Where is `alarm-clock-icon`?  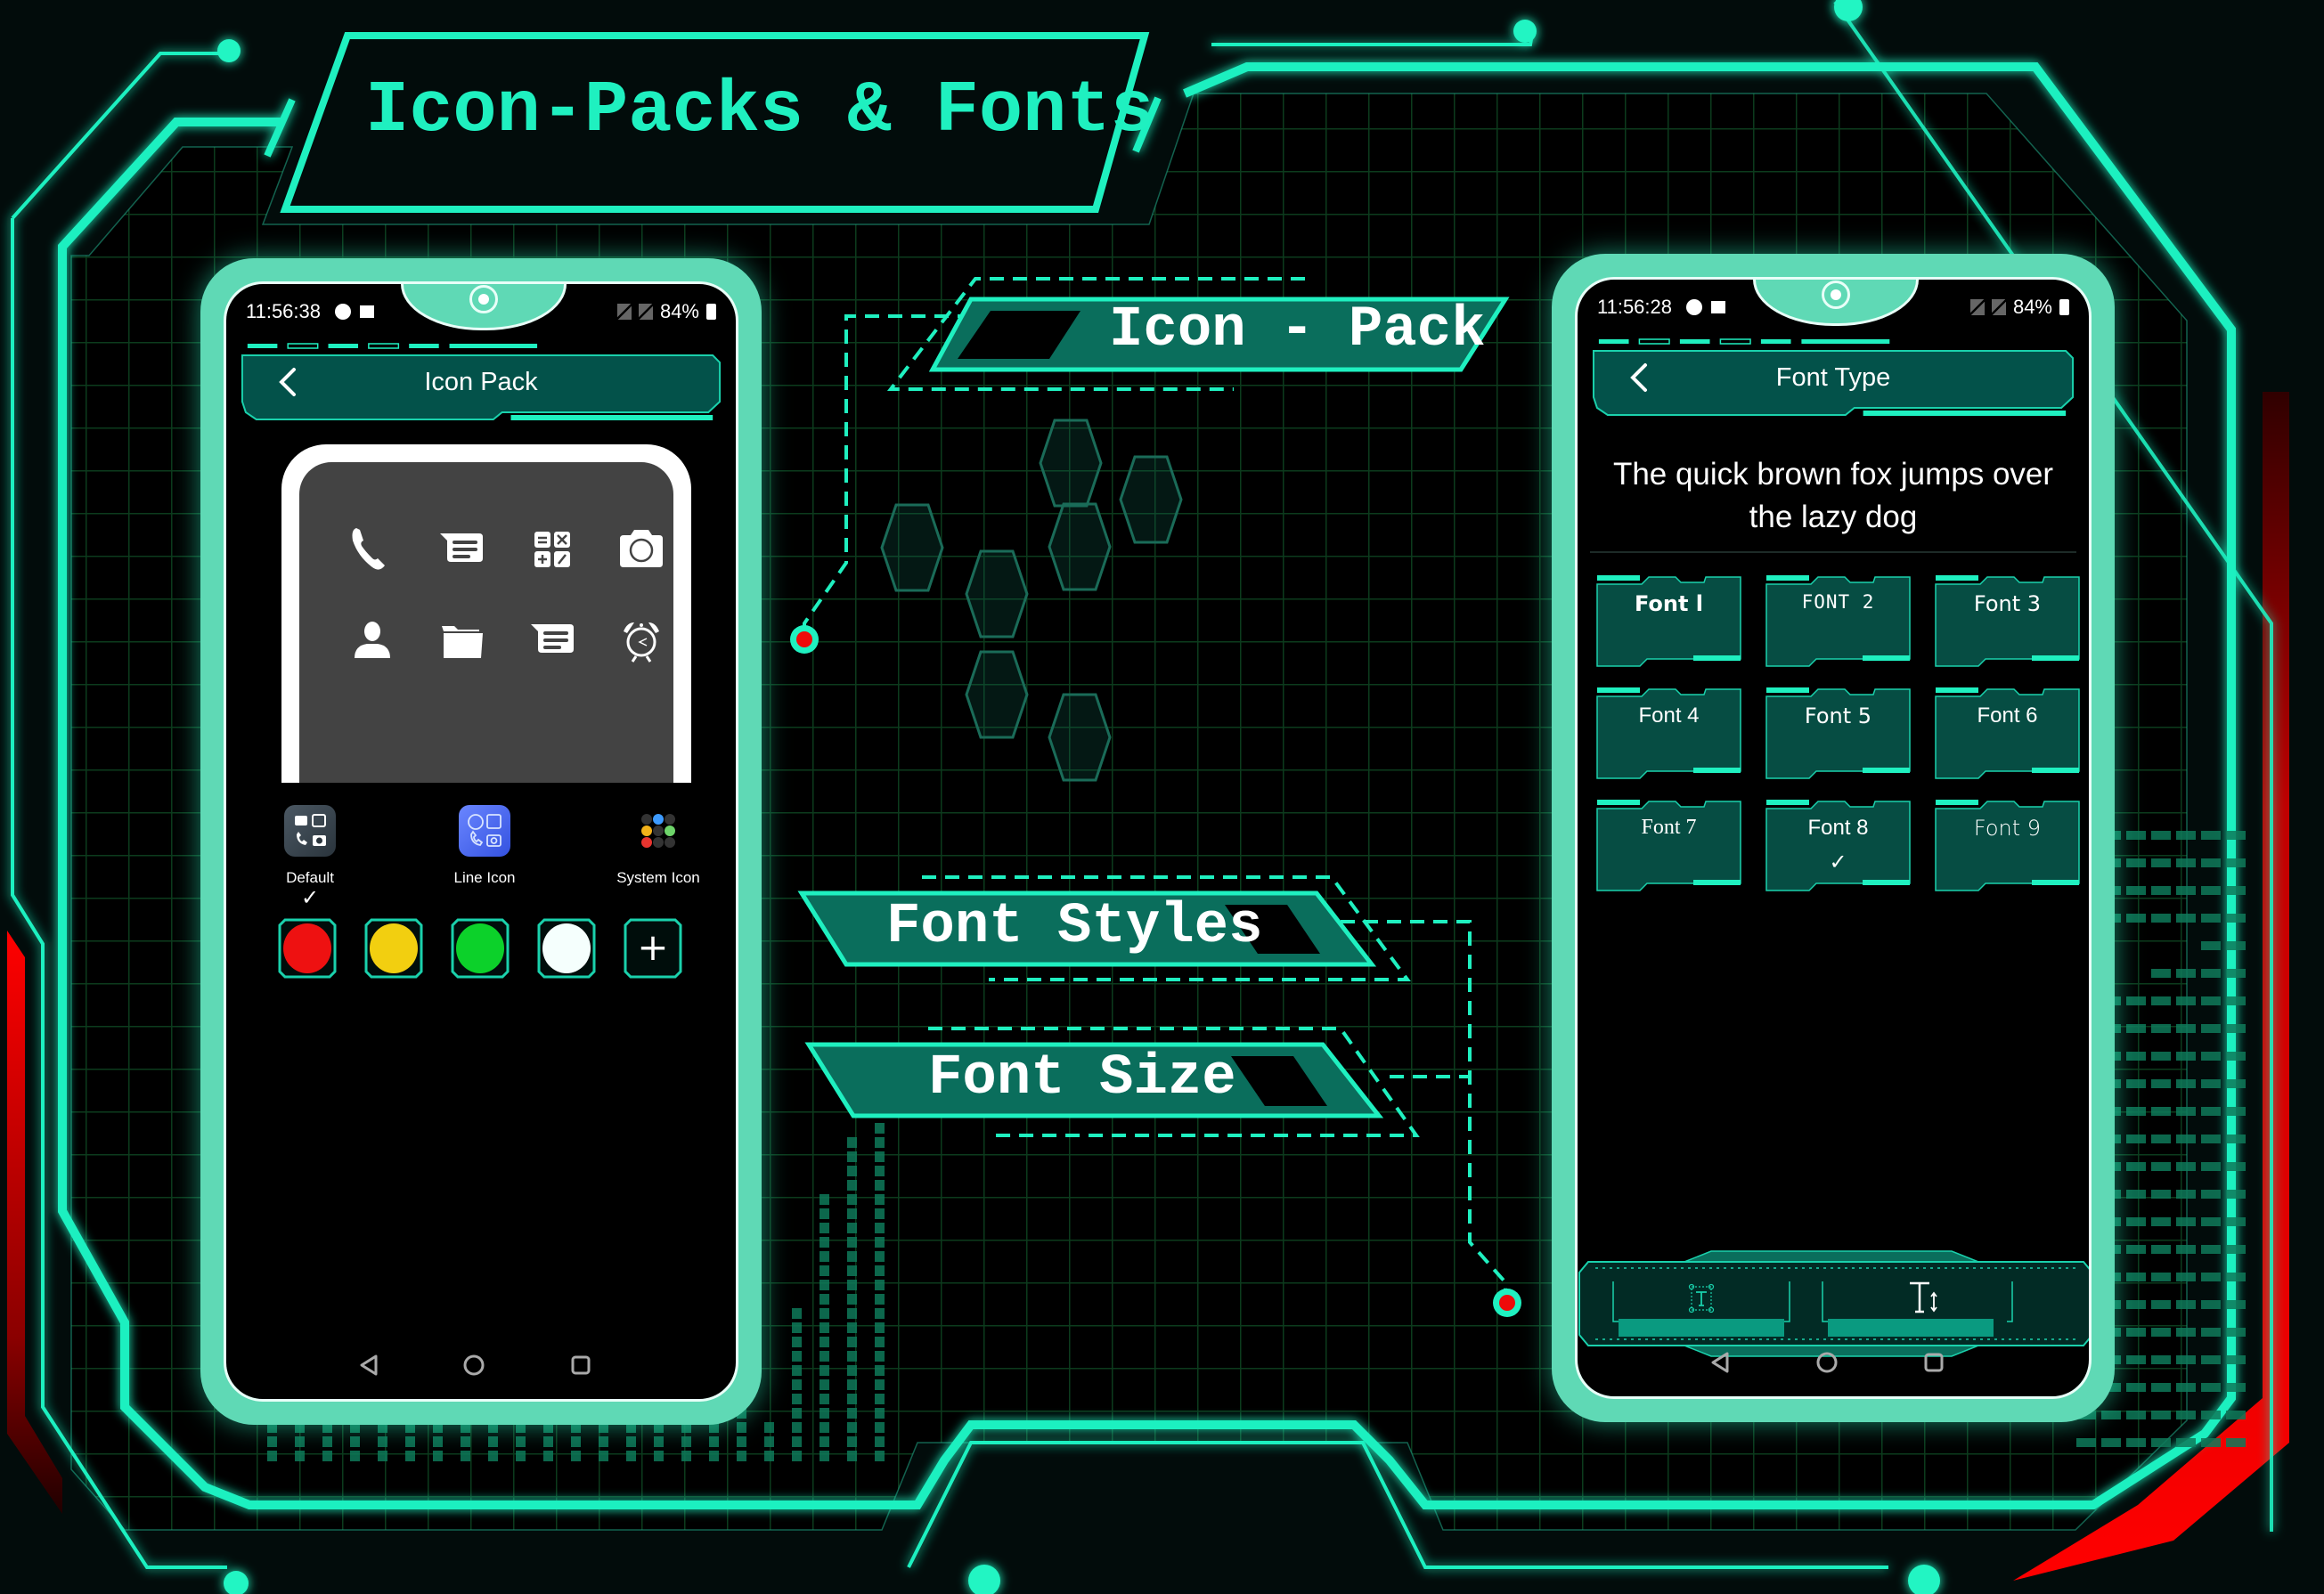
alarm-clock-icon is located at coordinates (641, 642).